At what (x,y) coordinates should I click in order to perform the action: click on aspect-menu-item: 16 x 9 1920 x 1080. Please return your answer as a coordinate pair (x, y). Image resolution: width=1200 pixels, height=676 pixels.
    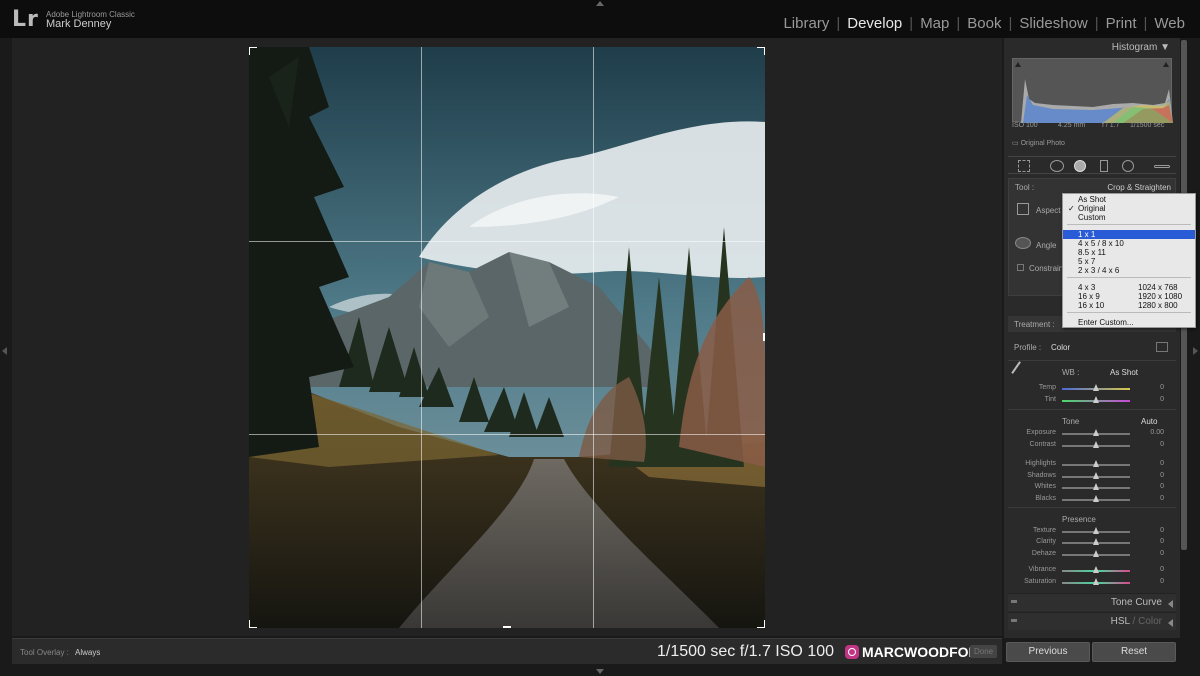
    Looking at the image, I should click on (1129, 296).